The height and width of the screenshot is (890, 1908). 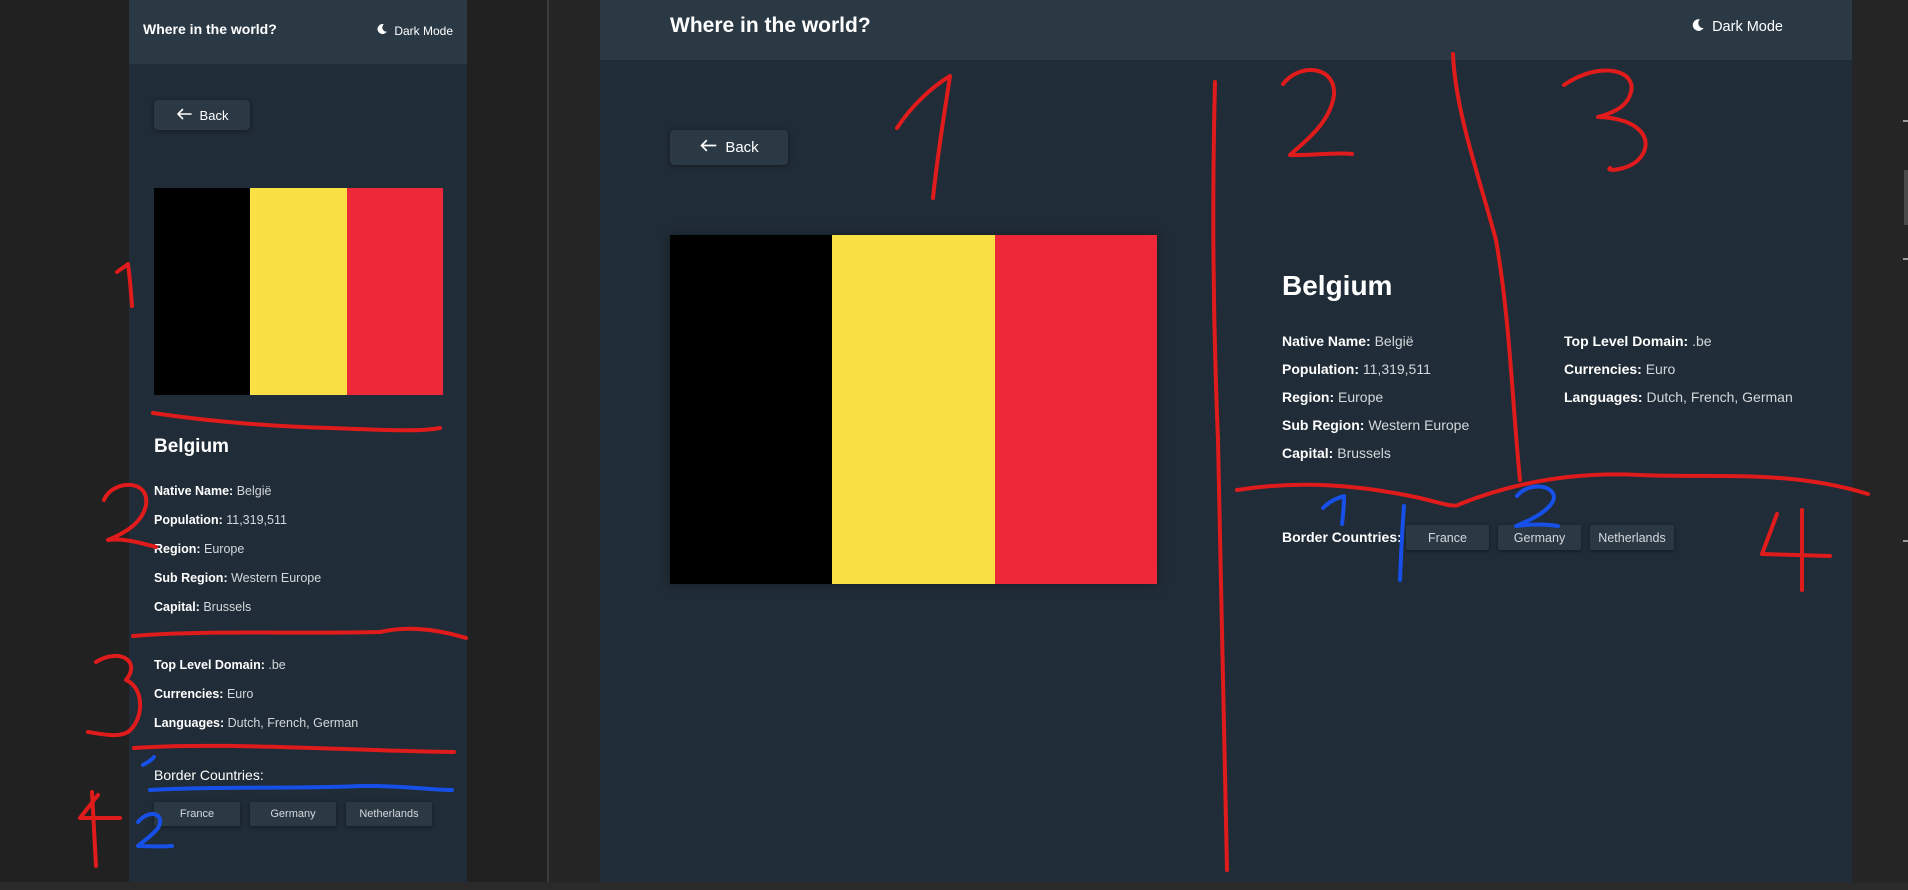 What do you see at coordinates (1906, 197) in the screenshot?
I see `right-edge-scrollbar` at bounding box center [1906, 197].